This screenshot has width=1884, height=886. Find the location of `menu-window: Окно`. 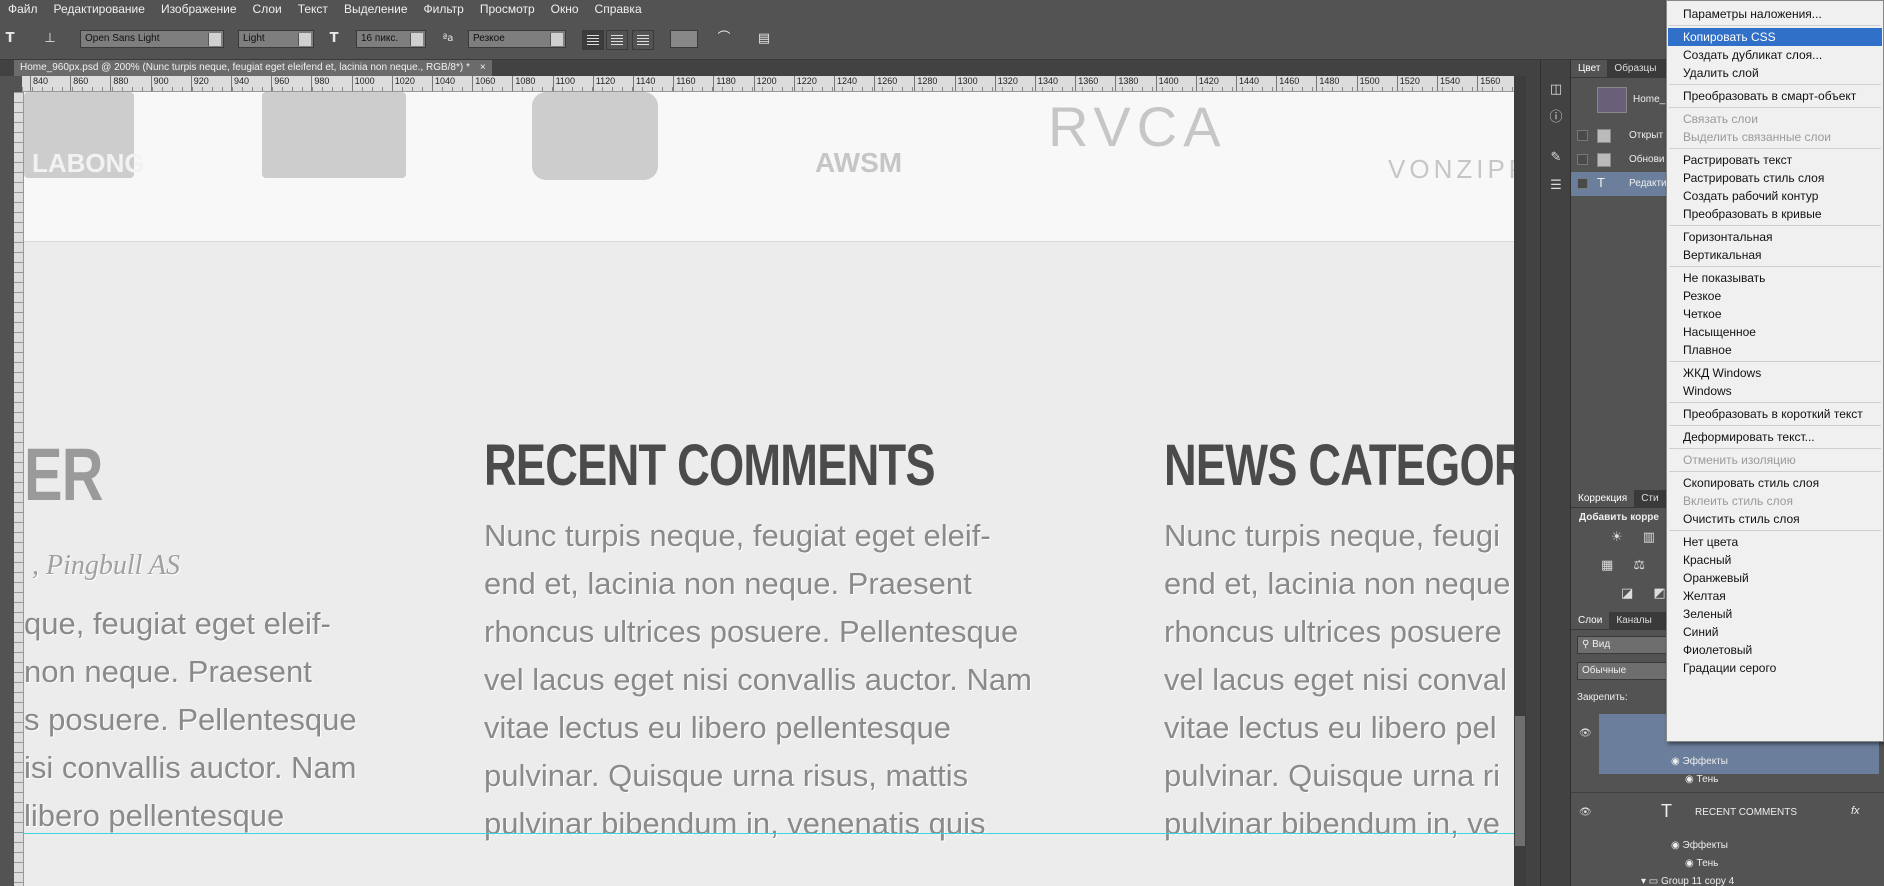

menu-window: Окно is located at coordinates (565, 9).